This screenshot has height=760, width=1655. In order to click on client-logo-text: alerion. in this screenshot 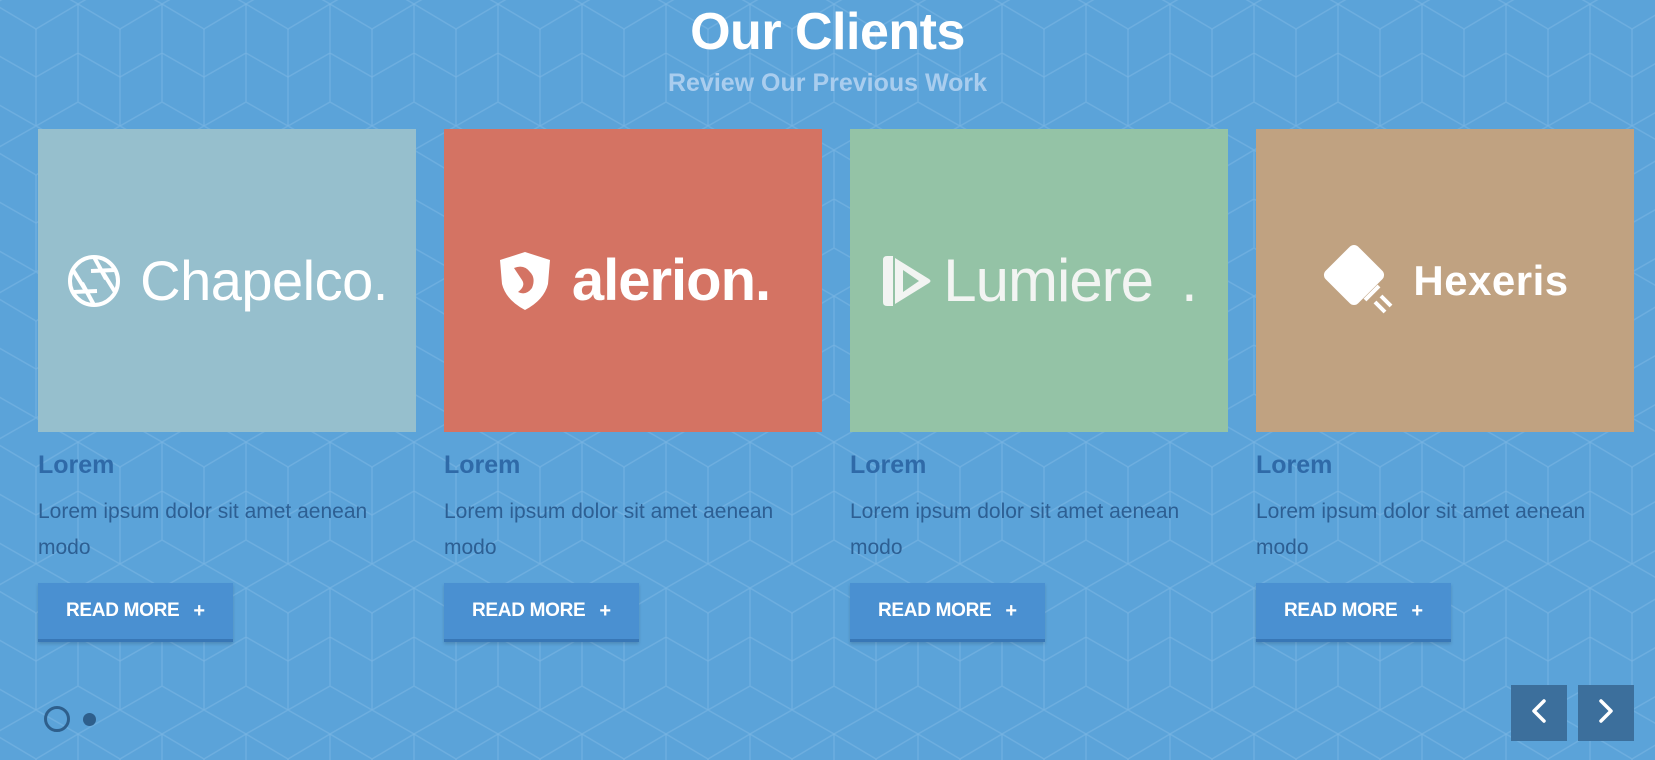, I will do `click(671, 280)`.